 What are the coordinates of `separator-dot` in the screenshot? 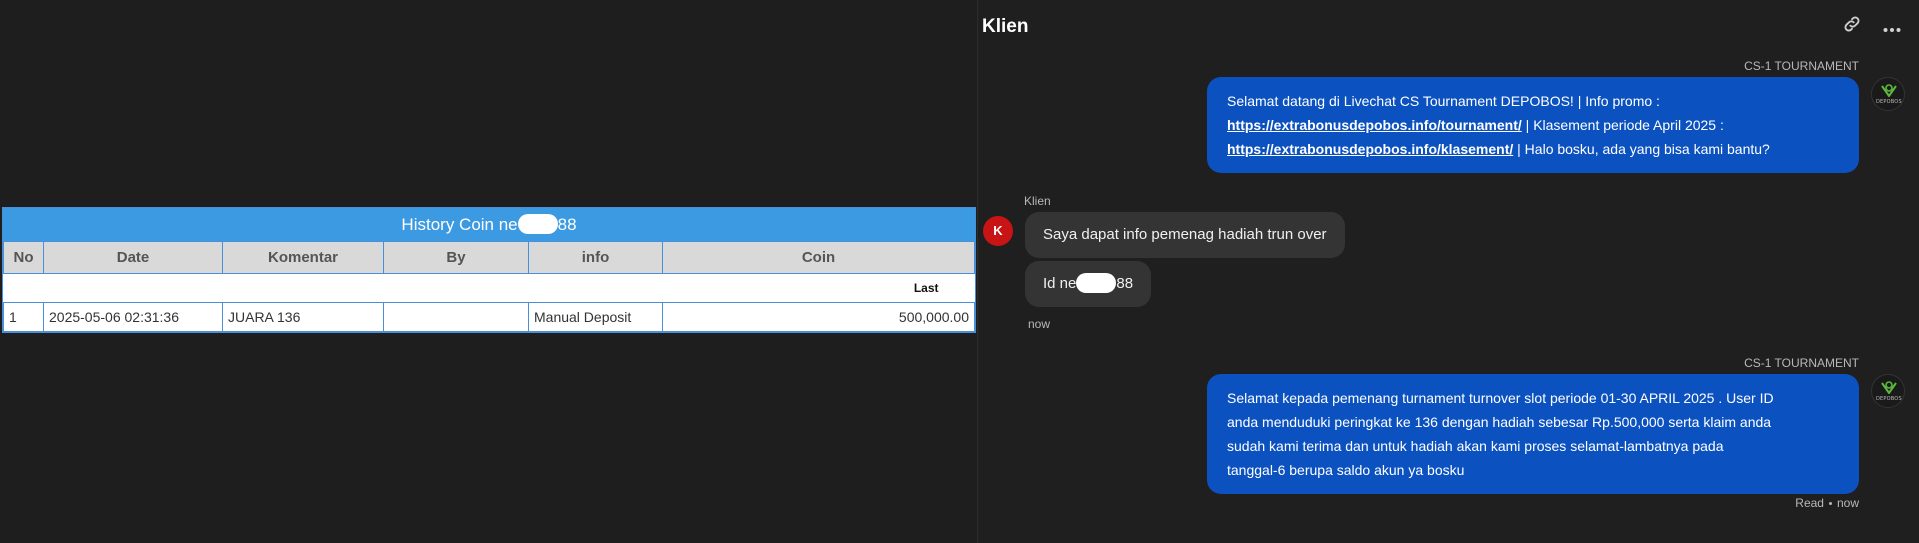 It's located at (1830, 504).